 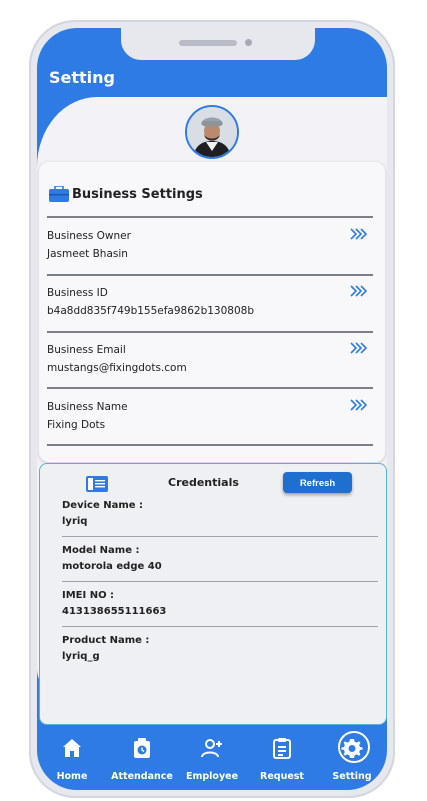 I want to click on notebook-icon, so click(x=97, y=484).